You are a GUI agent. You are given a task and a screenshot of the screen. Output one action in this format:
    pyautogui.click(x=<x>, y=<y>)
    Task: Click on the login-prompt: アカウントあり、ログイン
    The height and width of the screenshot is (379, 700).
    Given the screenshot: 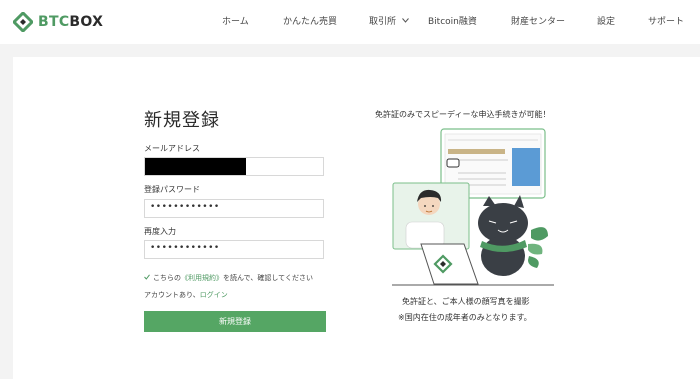 What is the action you would take?
    pyautogui.click(x=186, y=295)
    